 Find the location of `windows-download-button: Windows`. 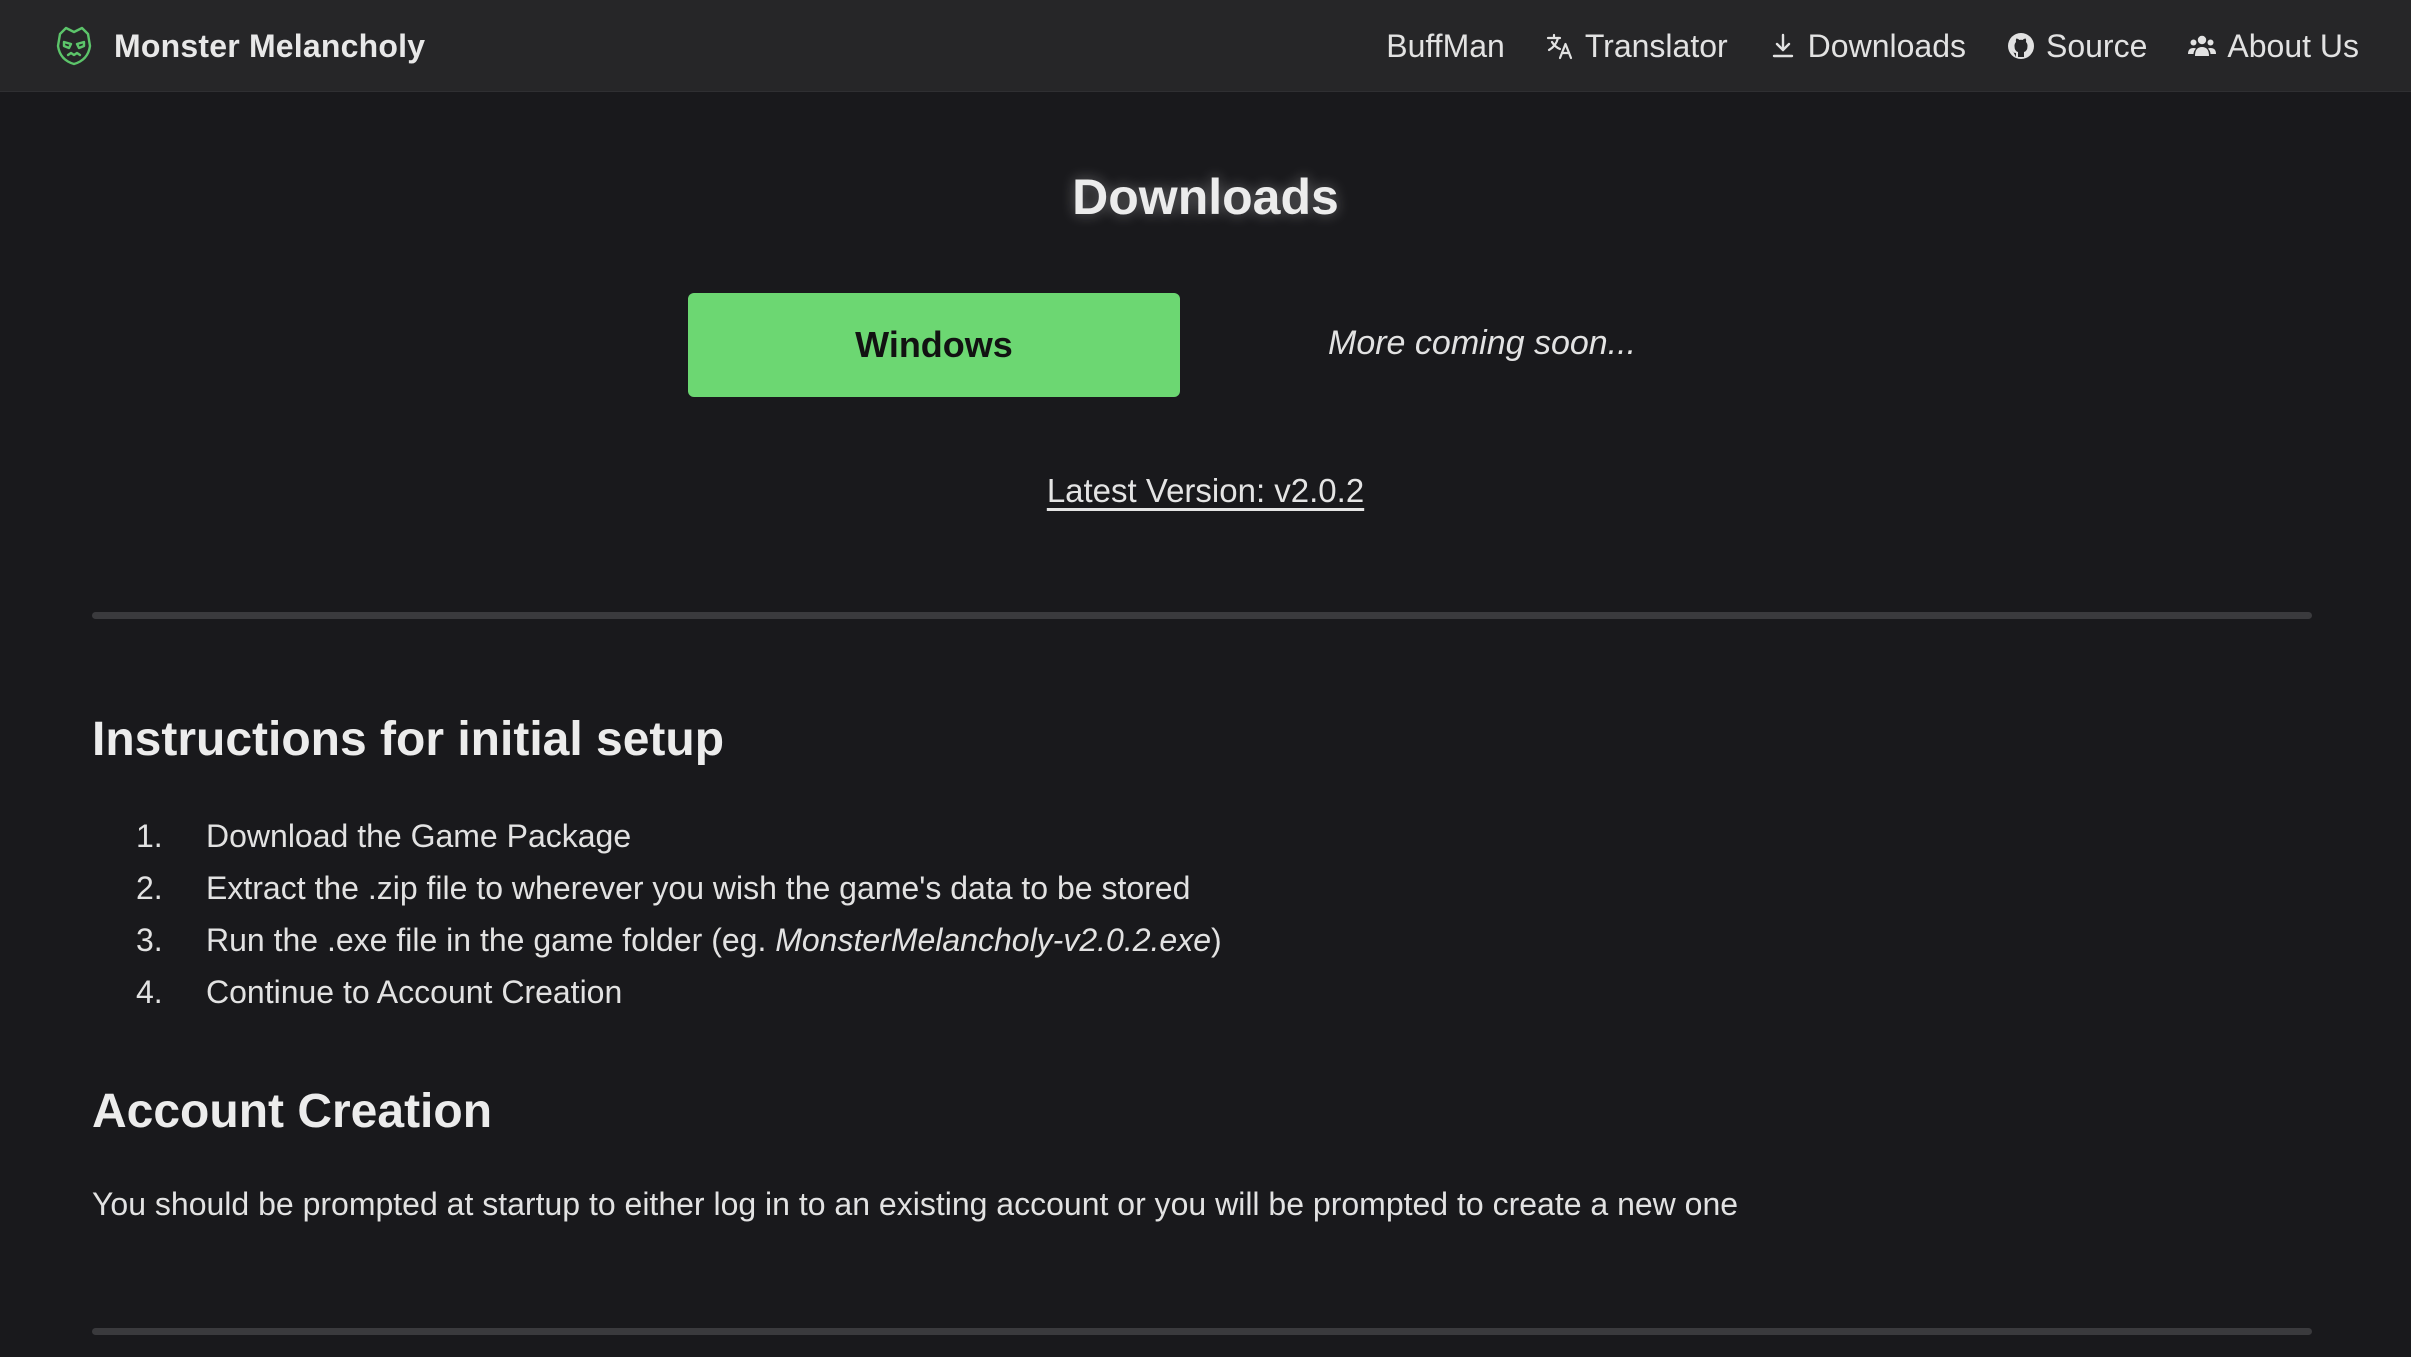

windows-download-button: Windows is located at coordinates (934, 345).